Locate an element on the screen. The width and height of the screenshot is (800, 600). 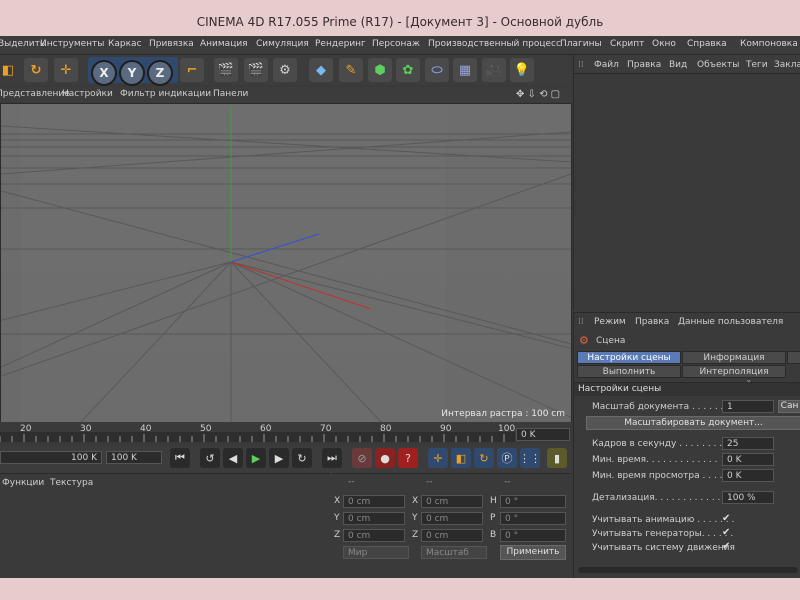
timeline-ruler: 20 30 40 50 60 70 80 90 100 0 K is located at coordinates (286, 433).